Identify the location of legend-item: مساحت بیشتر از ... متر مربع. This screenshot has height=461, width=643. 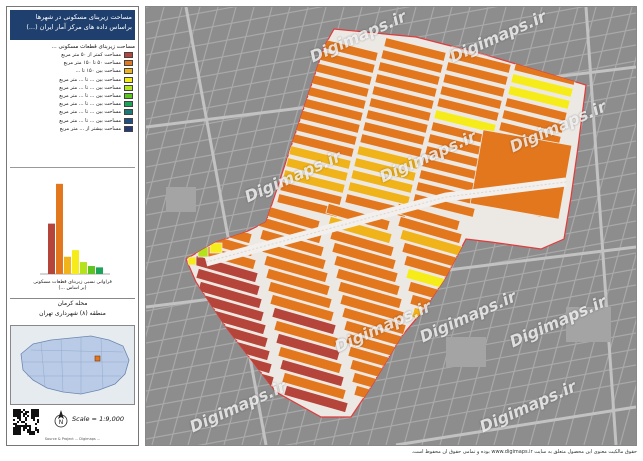
(72, 129).